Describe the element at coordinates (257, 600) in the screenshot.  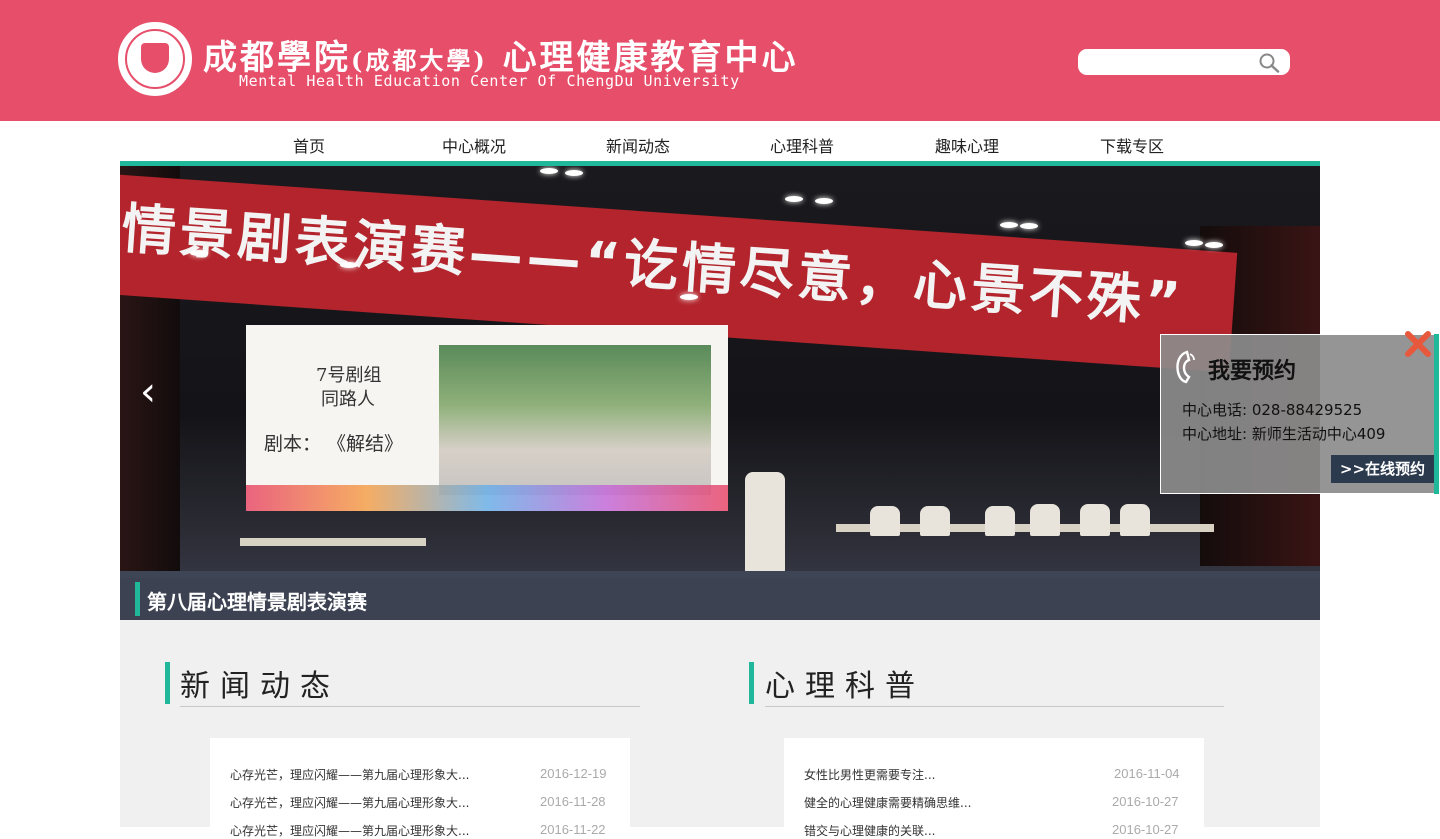
I see `banner-caption: 第八届心理情景剧表演赛` at that location.